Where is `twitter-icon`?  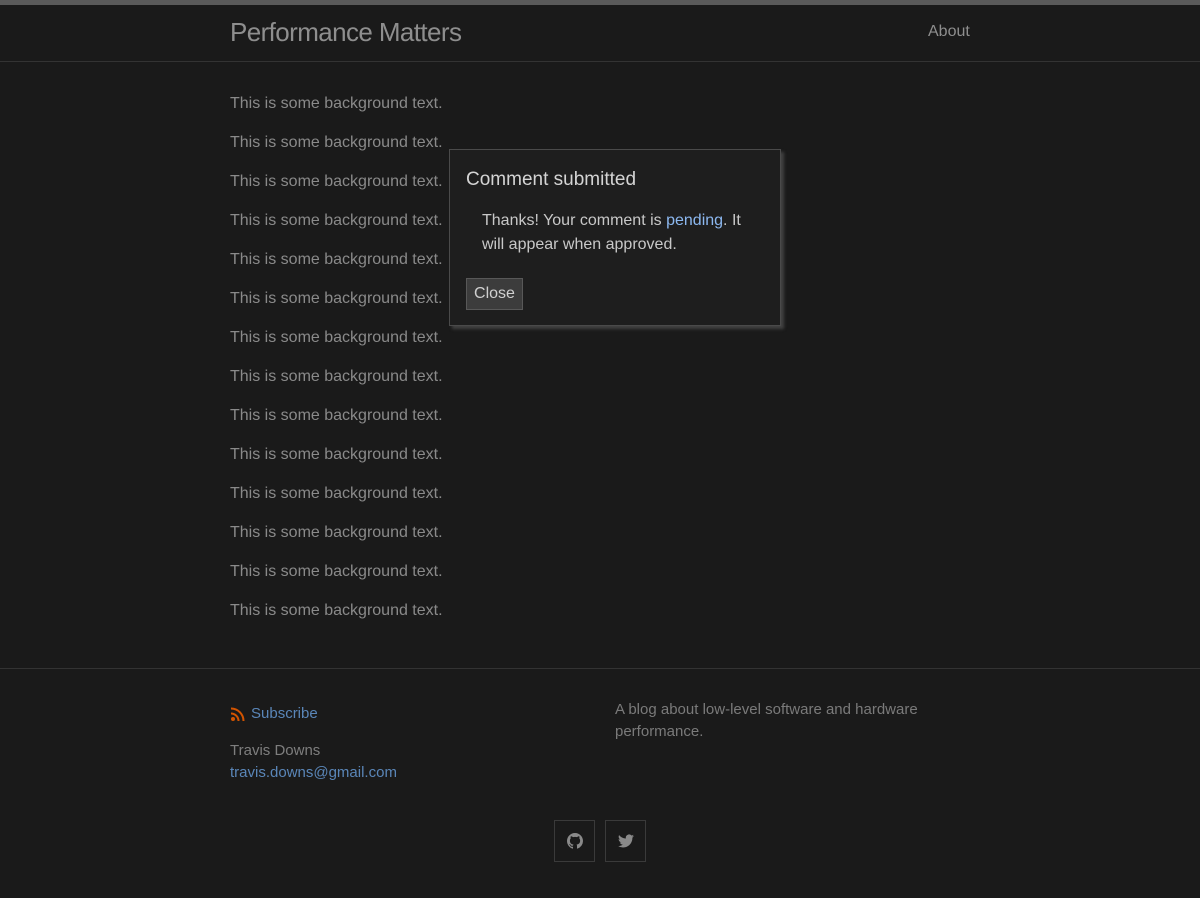
twitter-icon is located at coordinates (625, 841).